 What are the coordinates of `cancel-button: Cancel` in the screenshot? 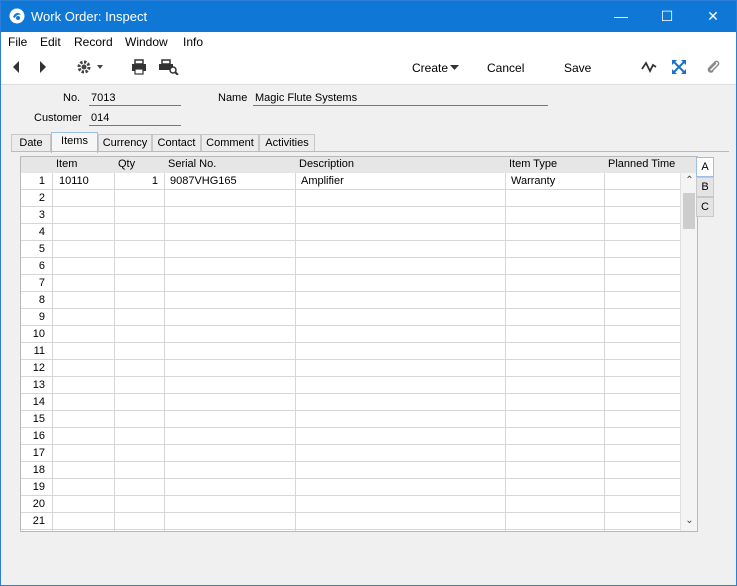 It's located at (505, 68).